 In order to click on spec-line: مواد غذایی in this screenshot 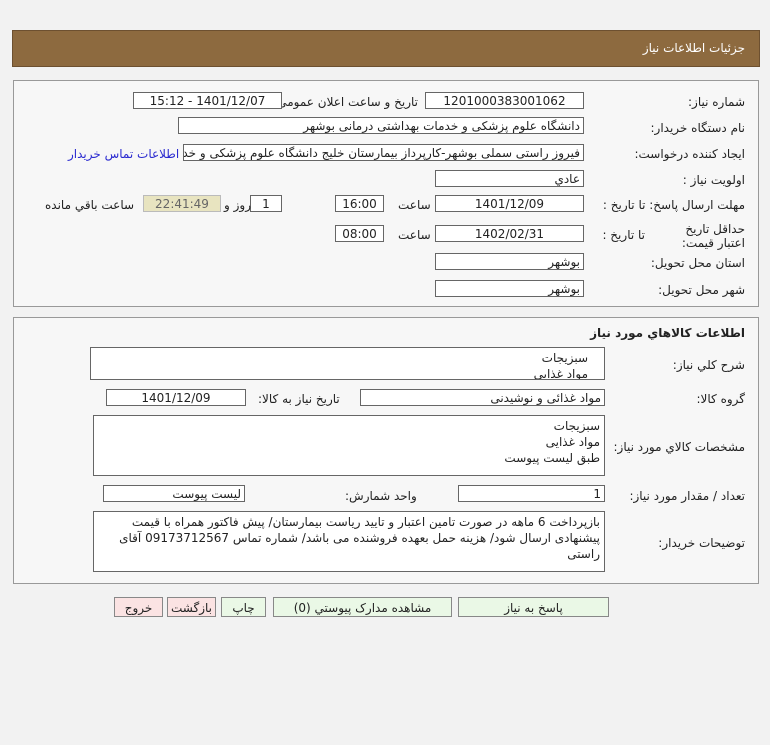, I will do `click(572, 442)`.